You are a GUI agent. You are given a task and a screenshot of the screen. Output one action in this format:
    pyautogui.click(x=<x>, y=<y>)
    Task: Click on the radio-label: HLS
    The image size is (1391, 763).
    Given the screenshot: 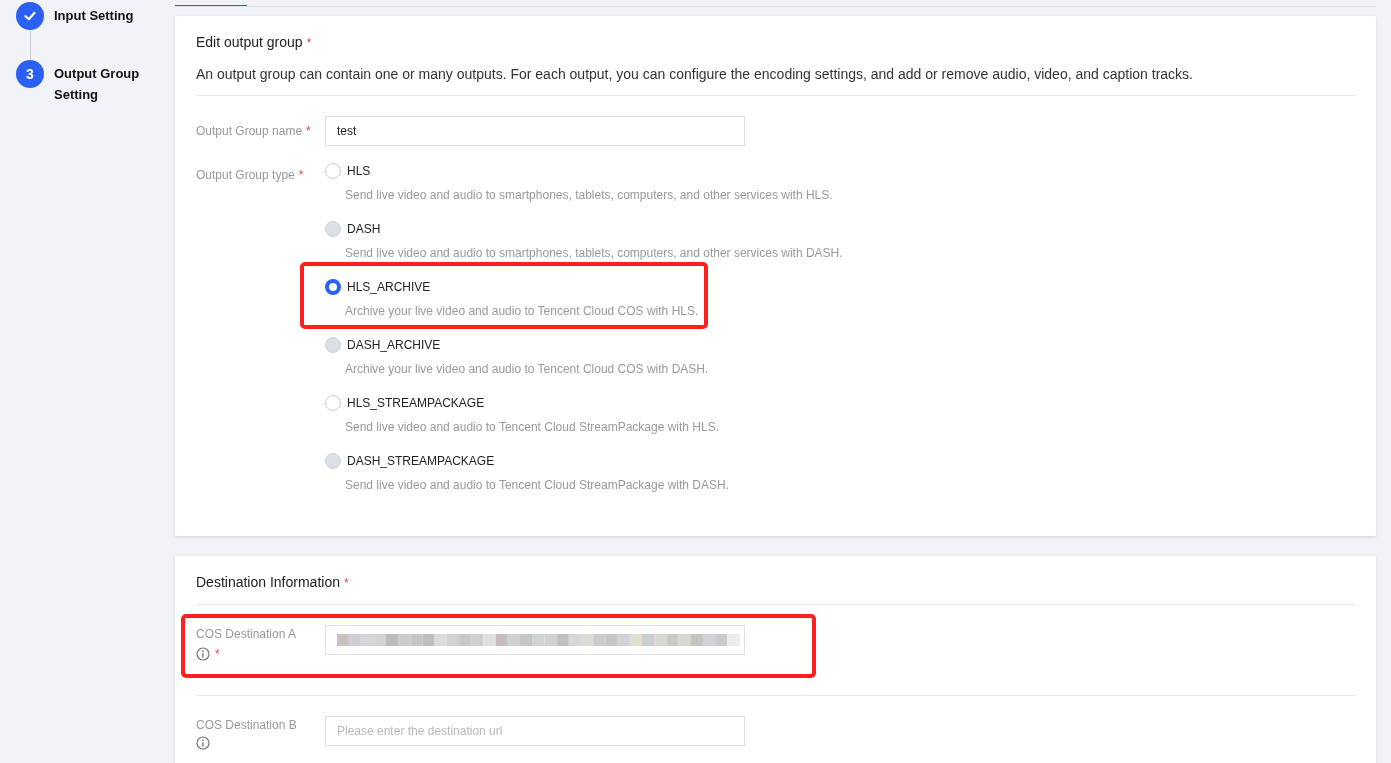 What is the action you would take?
    pyautogui.click(x=359, y=171)
    